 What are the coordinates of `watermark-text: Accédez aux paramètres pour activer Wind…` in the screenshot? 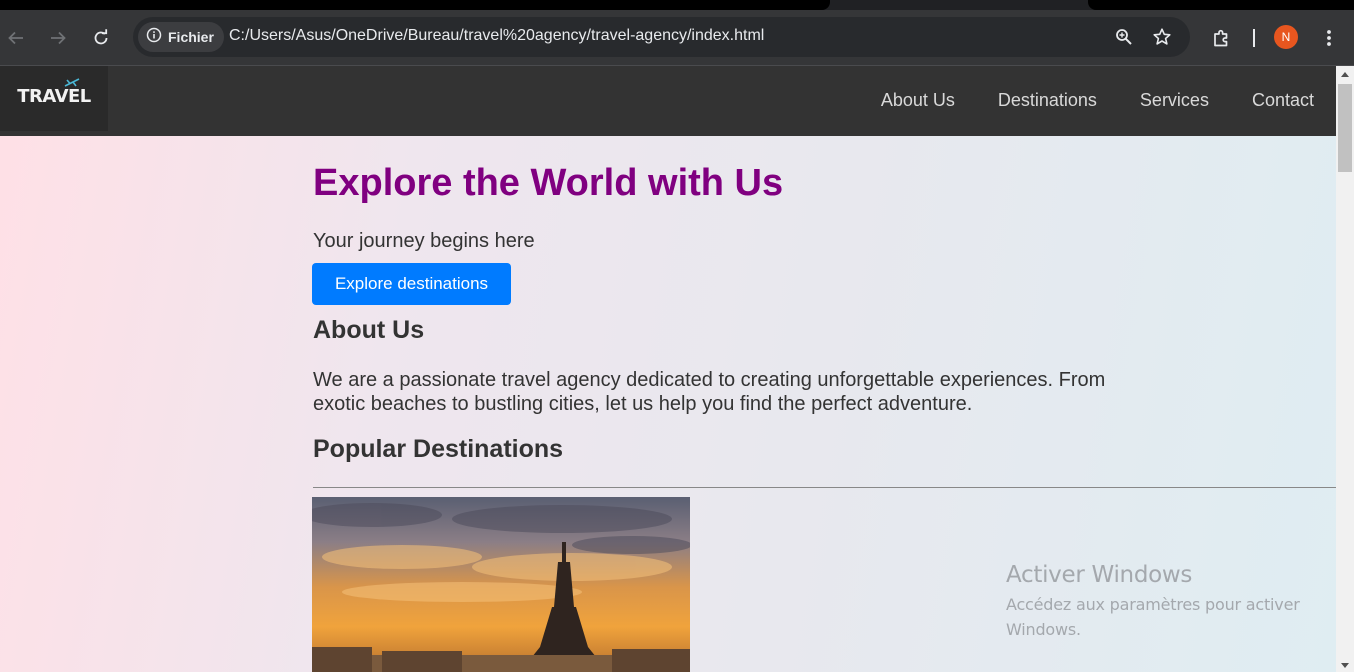 It's located at (1153, 617).